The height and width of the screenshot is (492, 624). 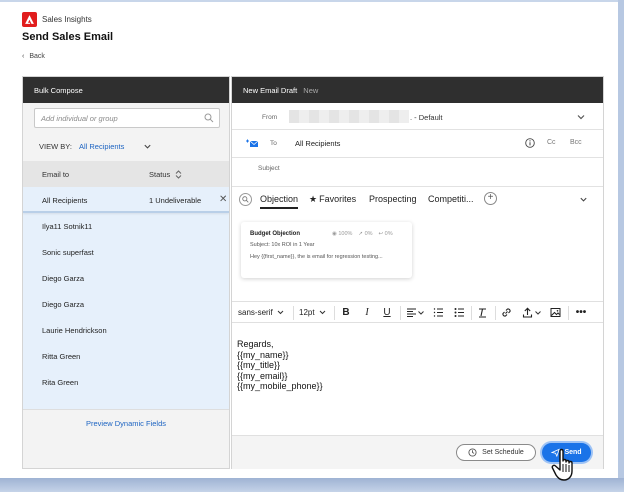 What do you see at coordinates (270, 117) in the screenshot?
I see `from-label: From` at bounding box center [270, 117].